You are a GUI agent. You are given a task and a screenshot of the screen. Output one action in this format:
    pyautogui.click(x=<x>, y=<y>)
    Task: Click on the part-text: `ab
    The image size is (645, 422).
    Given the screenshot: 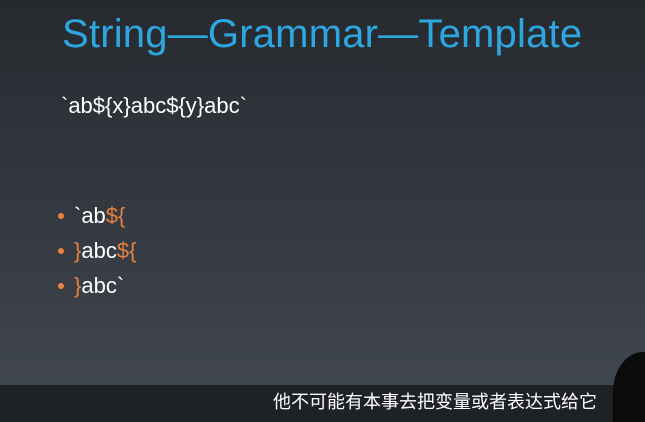 What is the action you would take?
    pyautogui.click(x=90, y=215)
    